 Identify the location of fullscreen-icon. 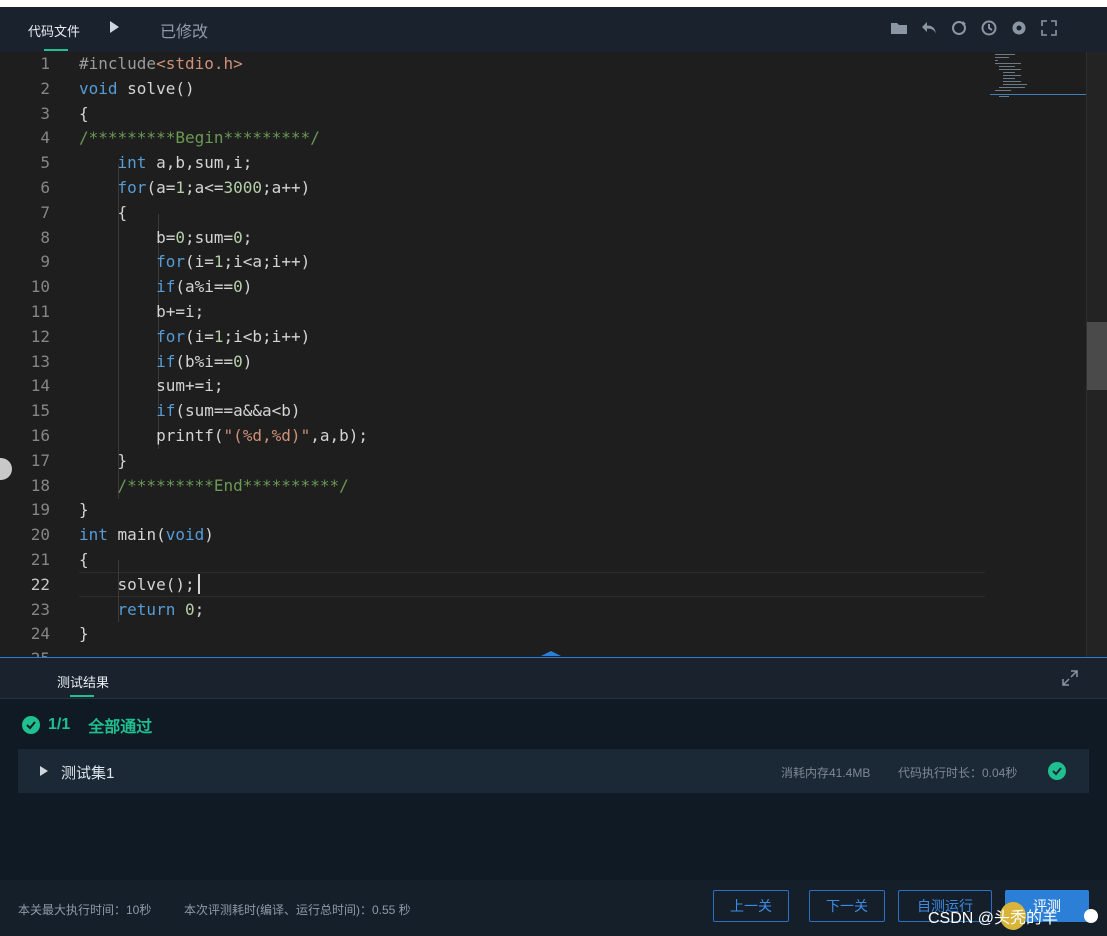
(1049, 28).